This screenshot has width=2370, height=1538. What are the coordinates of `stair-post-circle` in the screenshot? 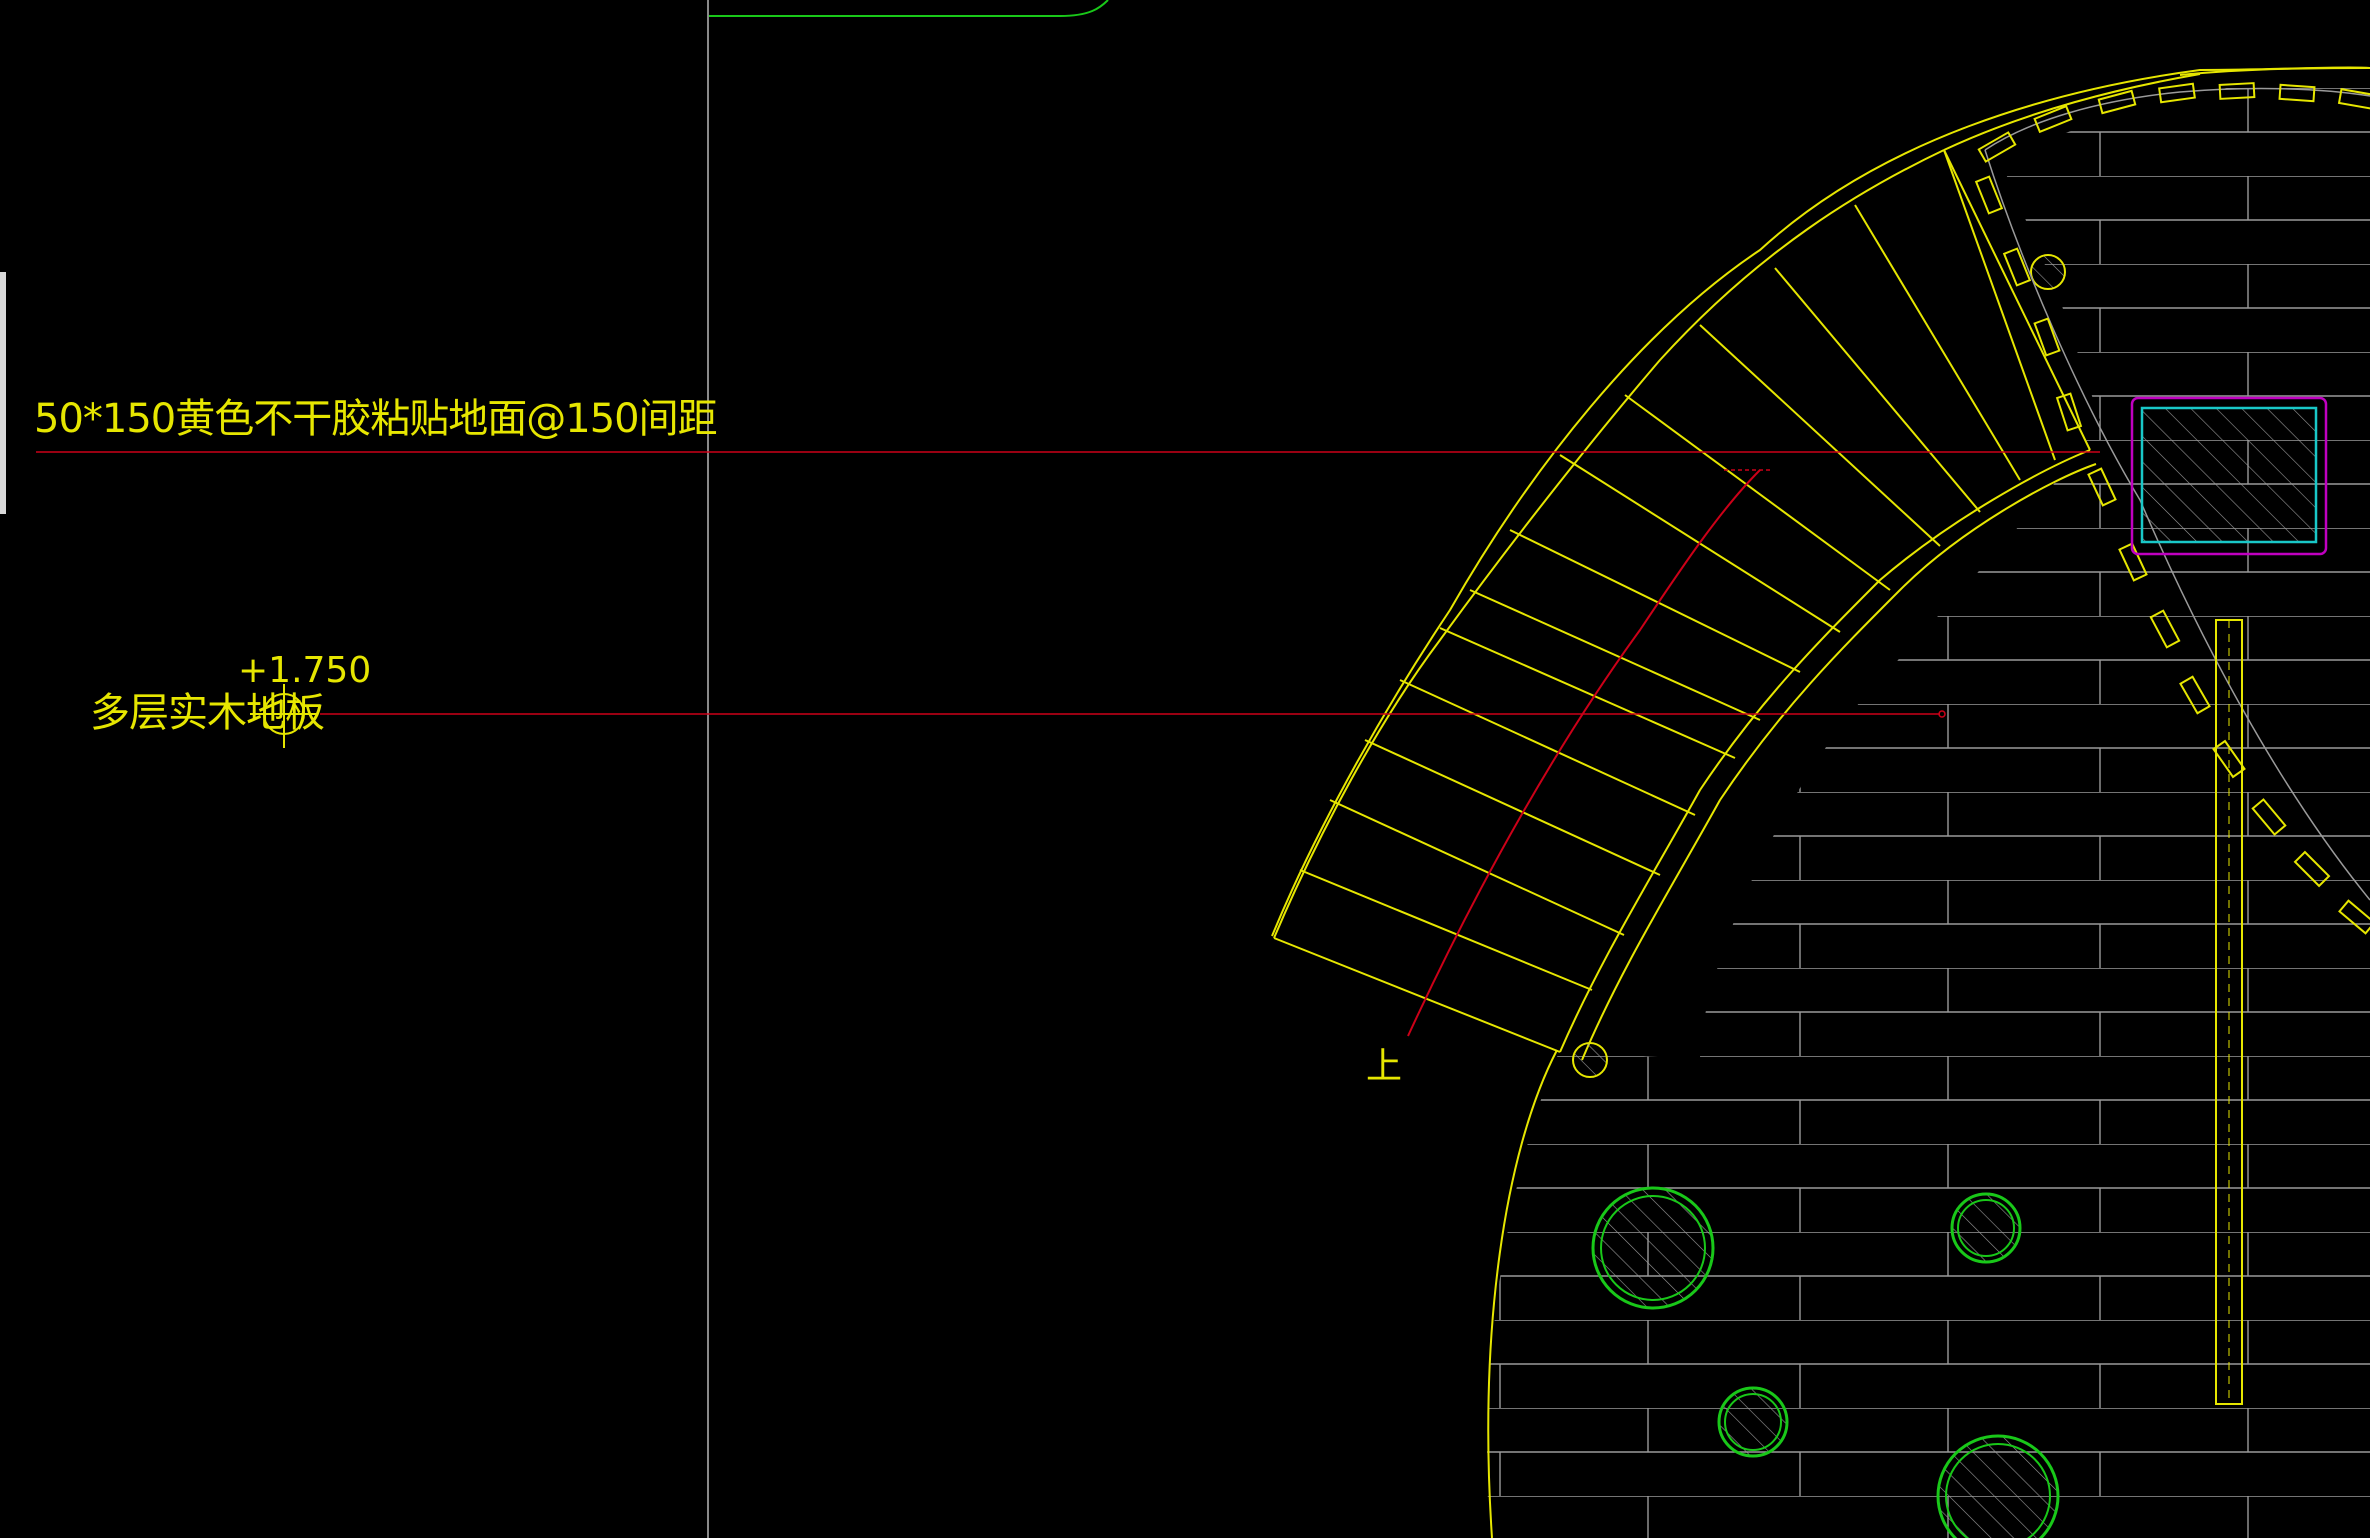 It's located at (1590, 1060).